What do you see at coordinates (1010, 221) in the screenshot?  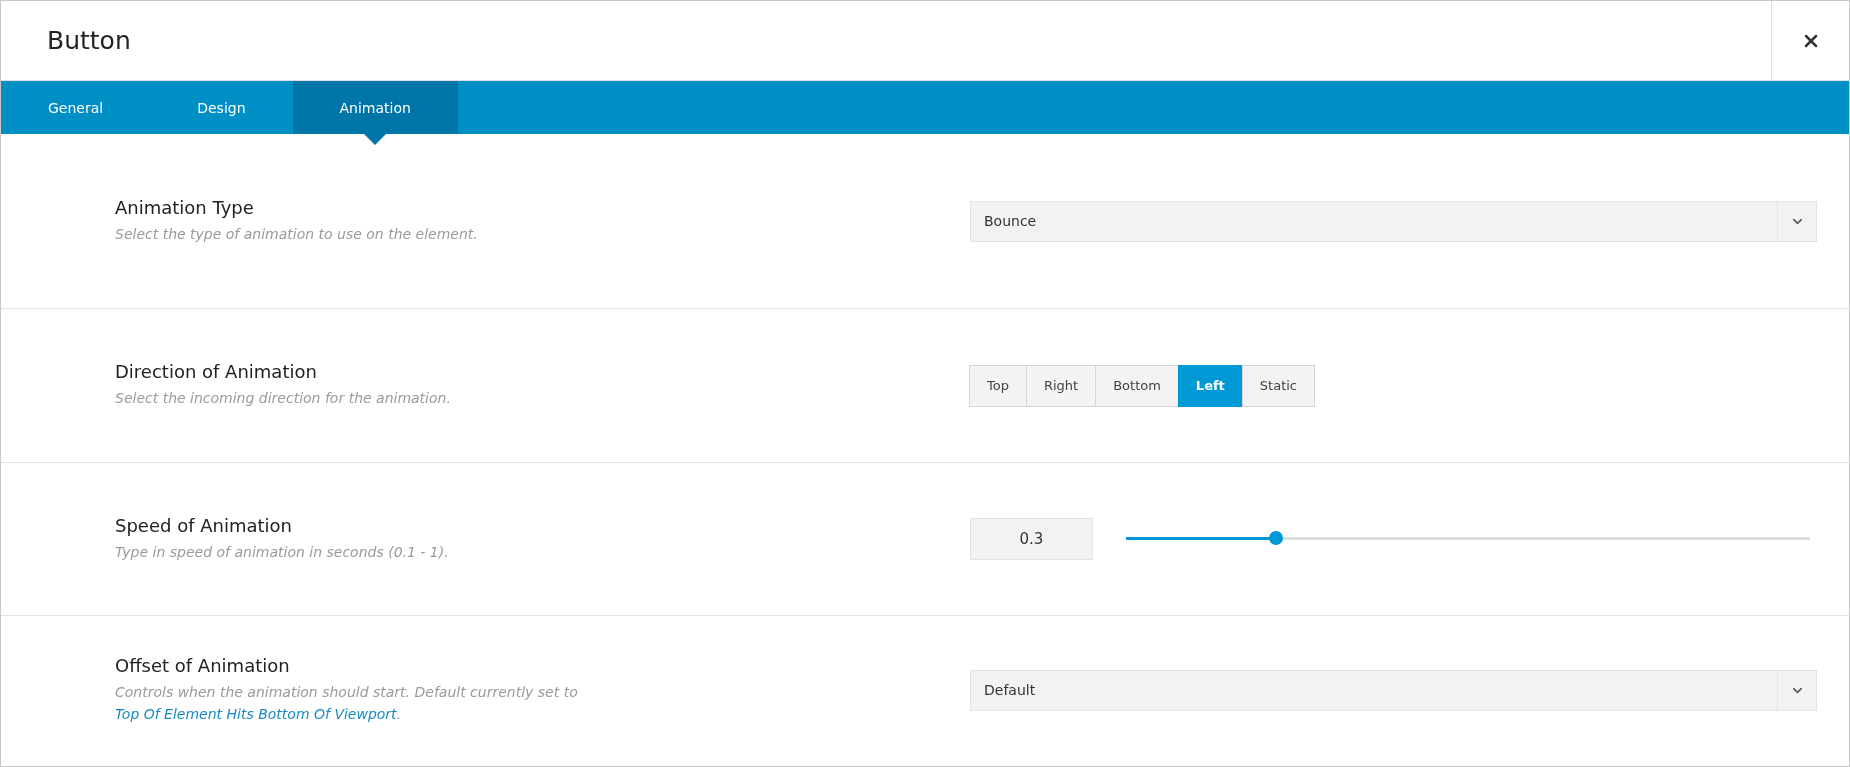 I see `select-value: Bounce` at bounding box center [1010, 221].